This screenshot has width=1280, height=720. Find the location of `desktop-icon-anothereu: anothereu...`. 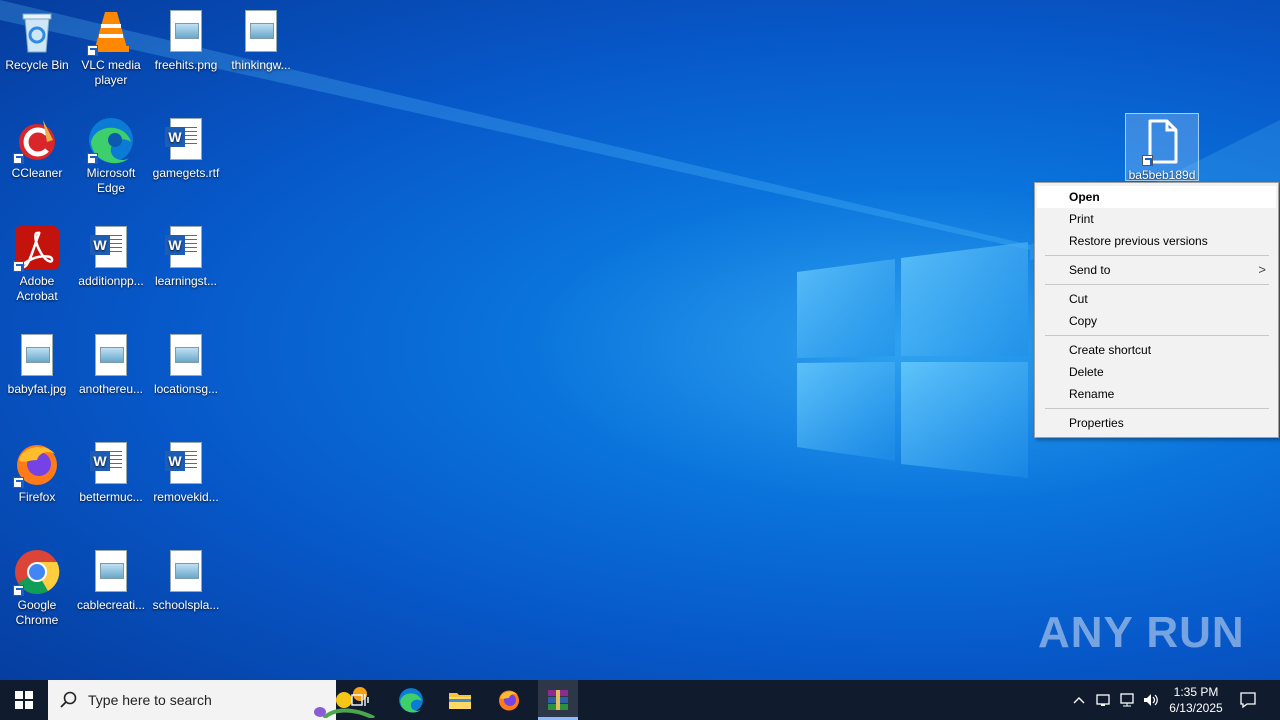

desktop-icon-anothereu: anothereu... is located at coordinates (111, 362).